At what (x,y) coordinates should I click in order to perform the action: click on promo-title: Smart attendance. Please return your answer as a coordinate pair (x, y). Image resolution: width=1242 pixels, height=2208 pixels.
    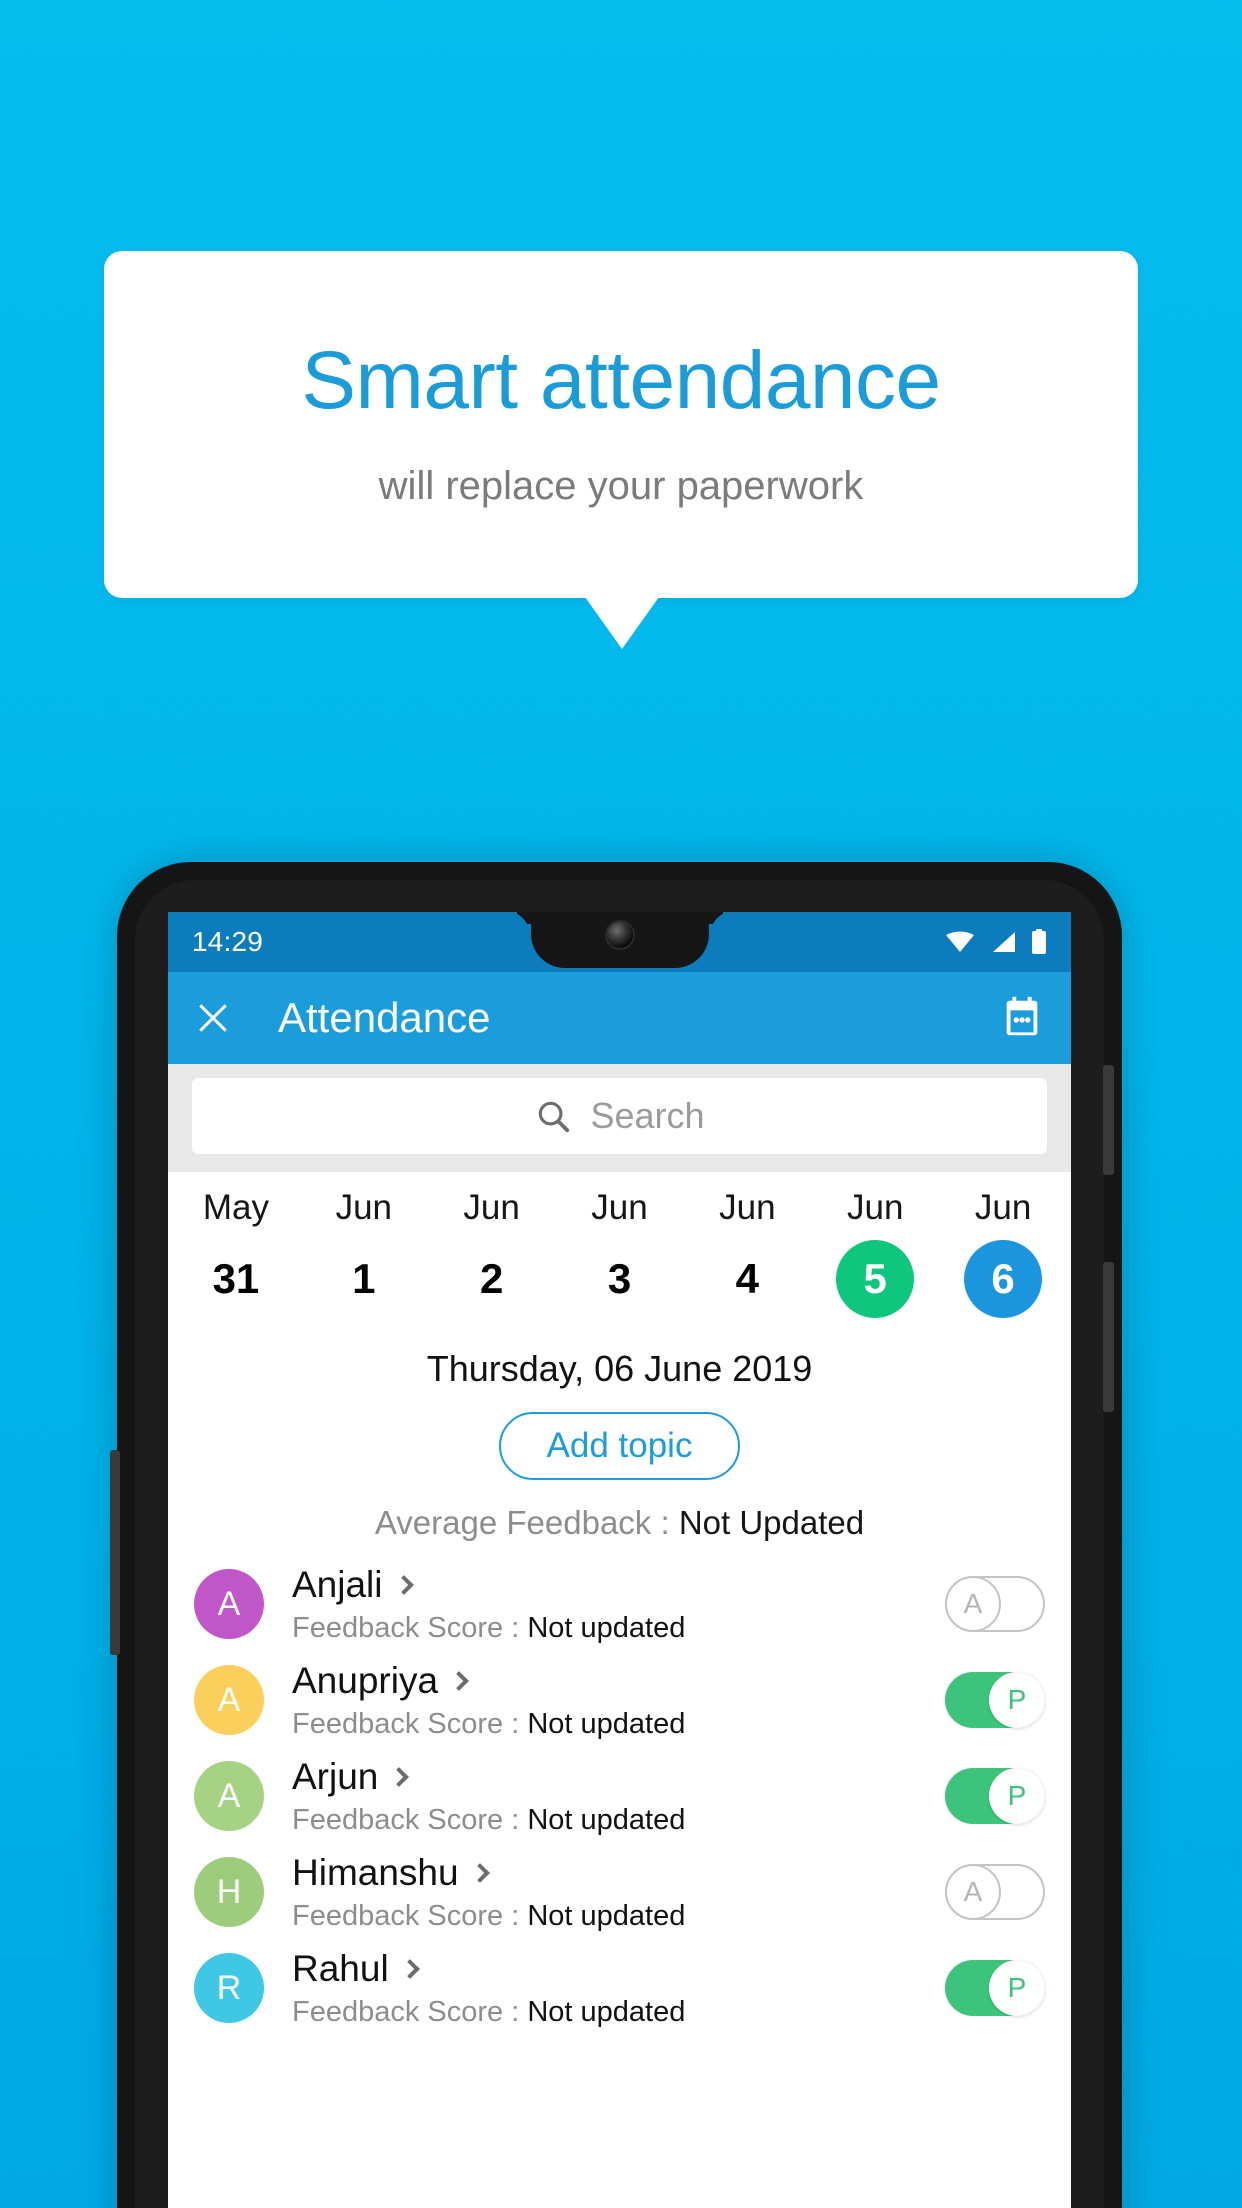
    Looking at the image, I should click on (621, 380).